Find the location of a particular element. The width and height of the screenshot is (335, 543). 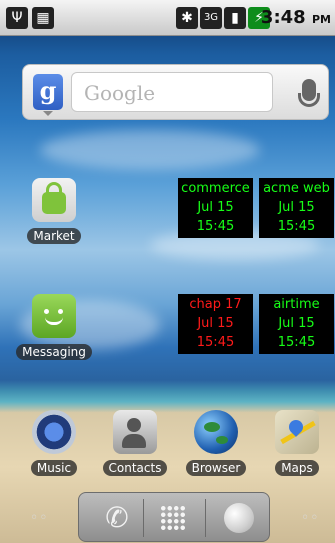

app-browser: Browser is located at coordinates (216, 443).